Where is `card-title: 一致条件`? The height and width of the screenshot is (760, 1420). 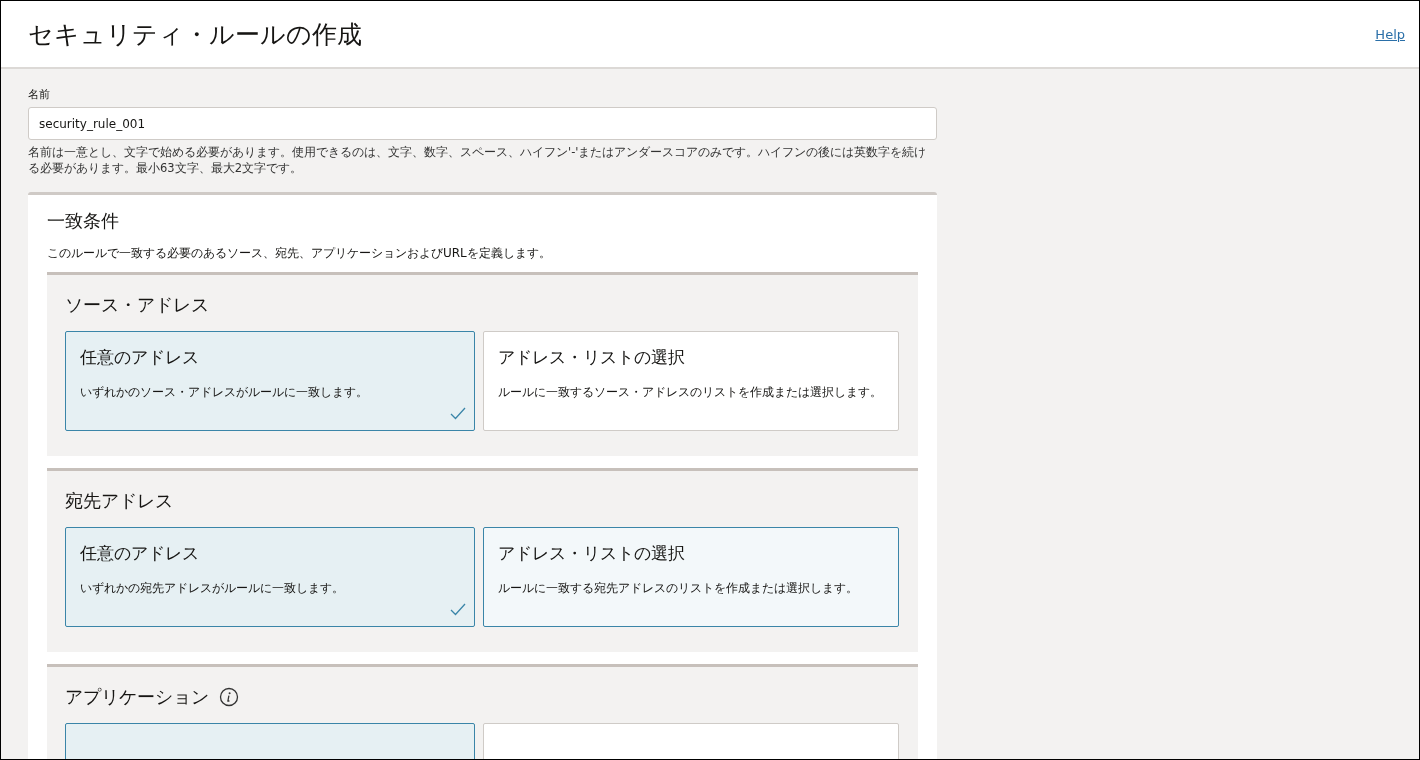 card-title: 一致条件 is located at coordinates (83, 221).